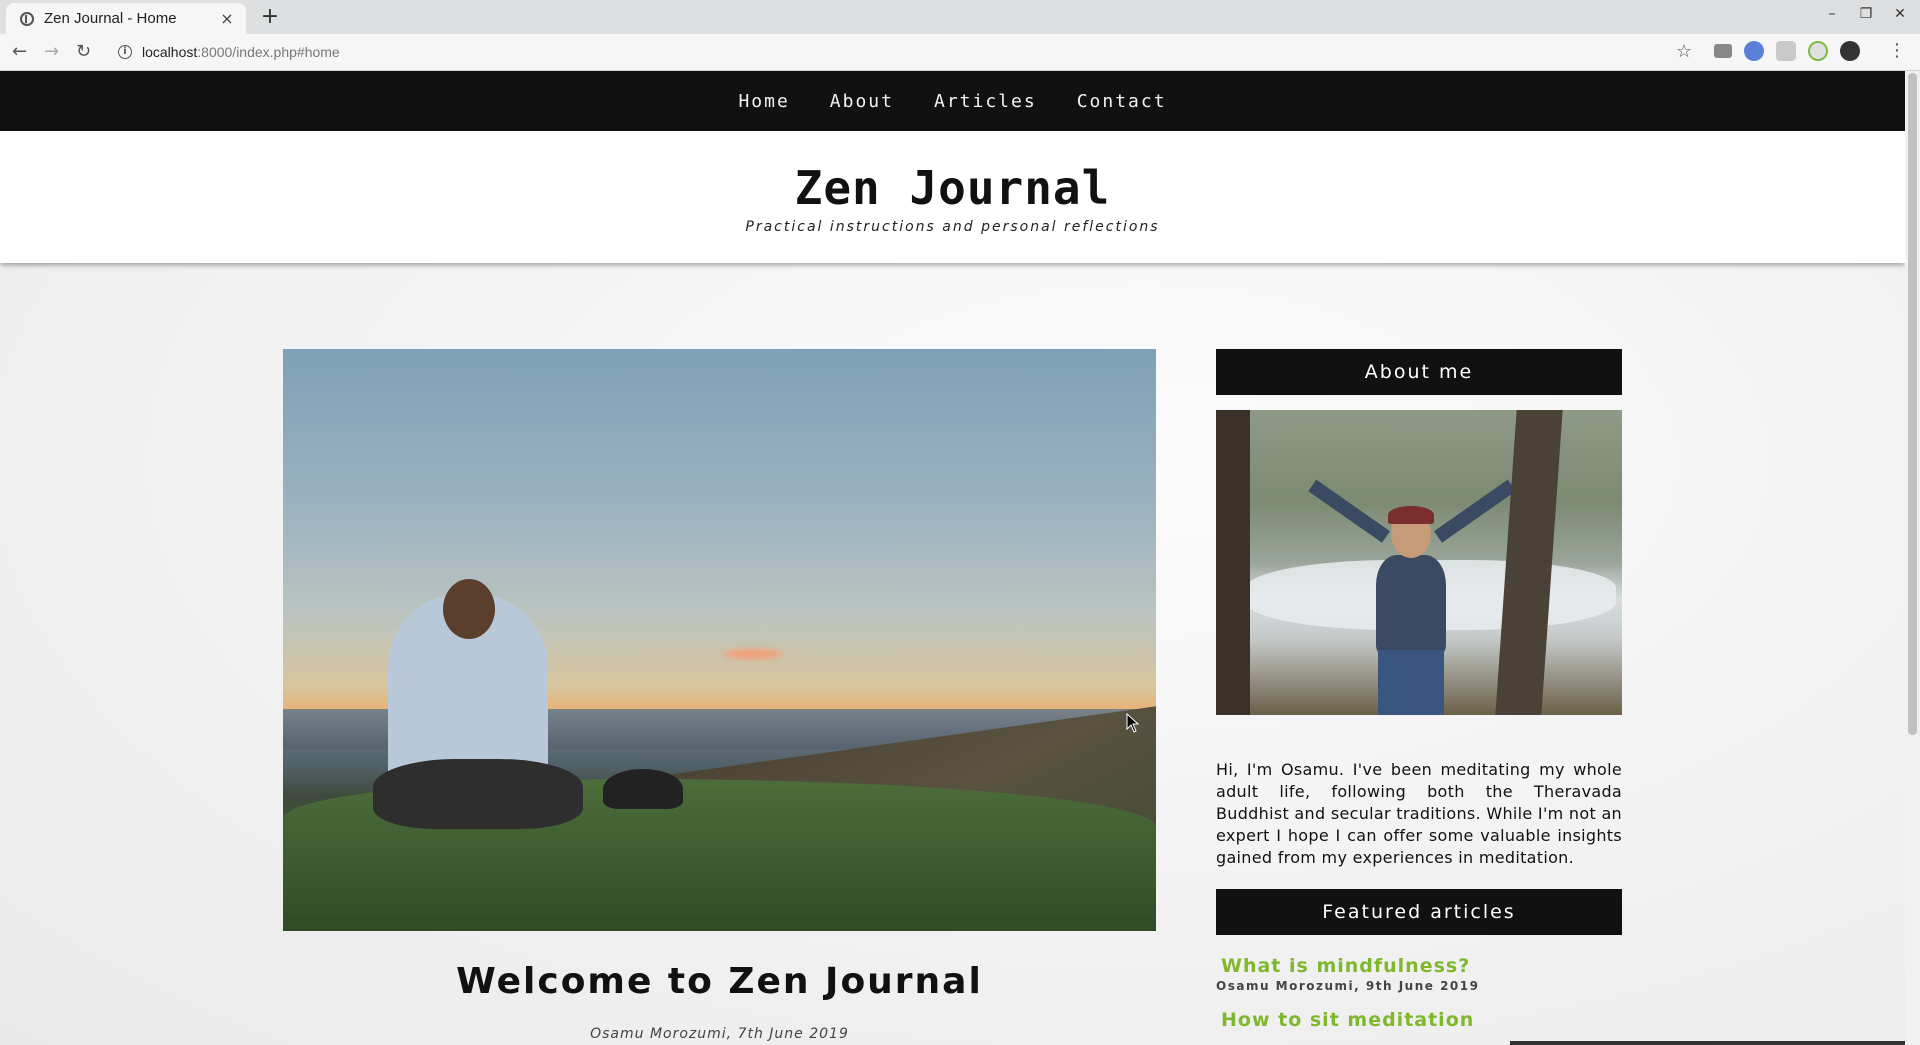 This screenshot has height=1045, width=1920. Describe the element at coordinates (1419, 372) in the screenshot. I see `about-heading: About me` at that location.